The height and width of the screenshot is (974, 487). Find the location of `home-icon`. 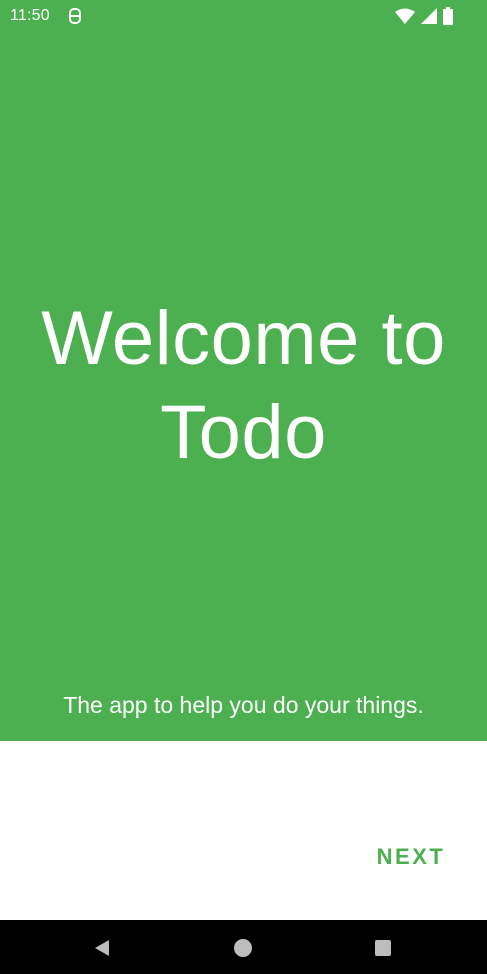

home-icon is located at coordinates (243, 948).